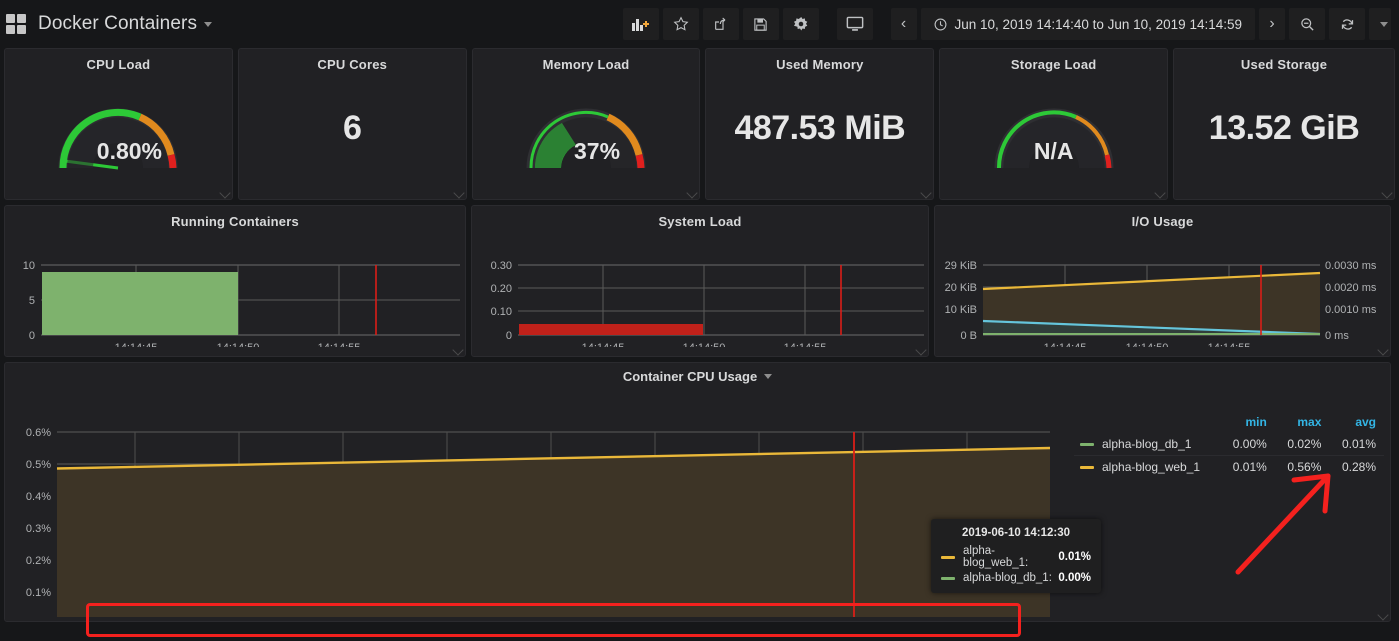  I want to click on panel-memory-load: Memory Load 37%, so click(586, 124).